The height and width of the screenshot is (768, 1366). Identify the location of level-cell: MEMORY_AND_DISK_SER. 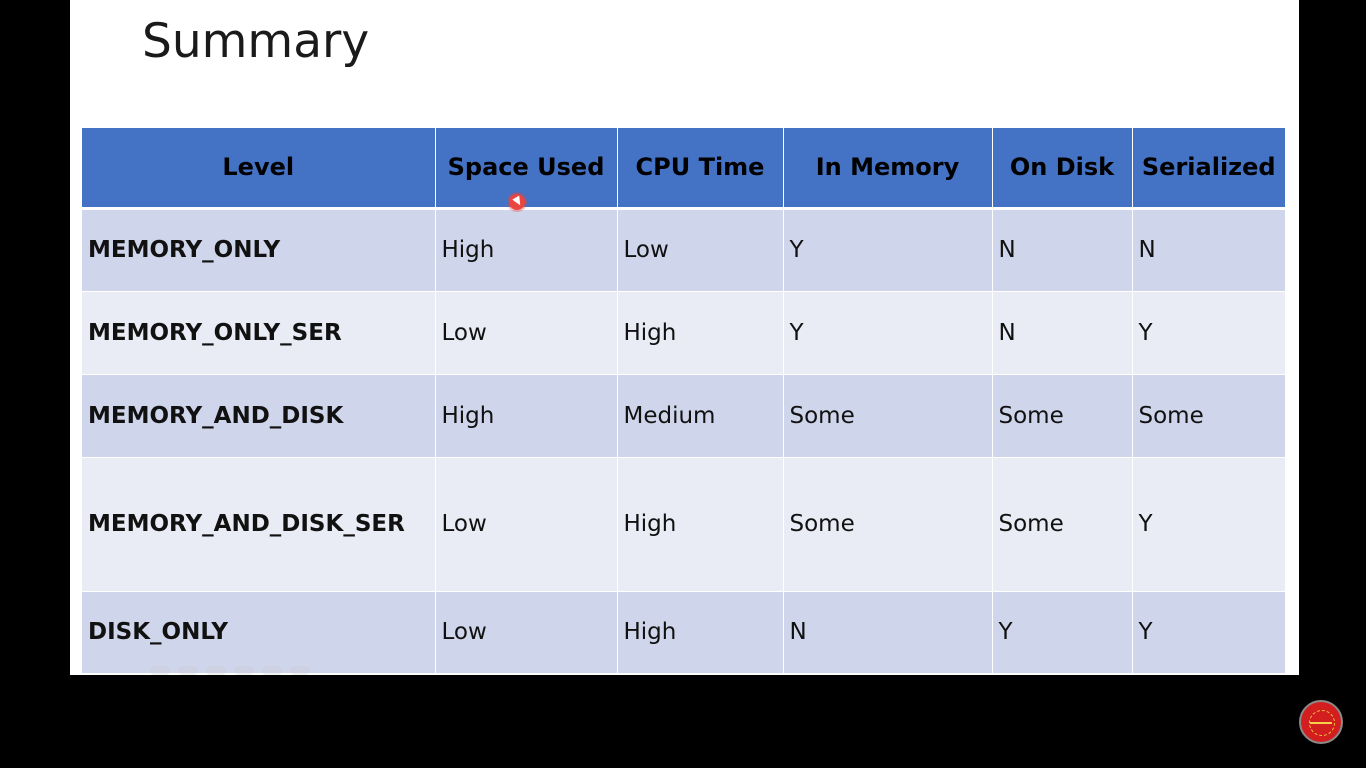
(259, 524).